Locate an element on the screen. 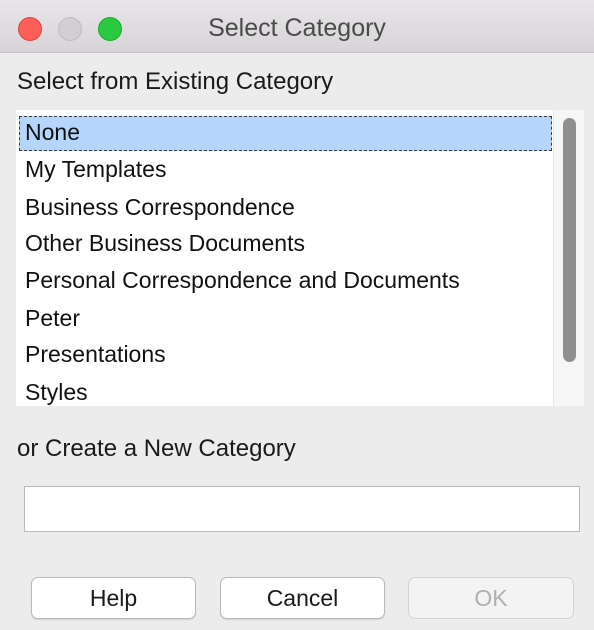 The image size is (594, 630). new-category-label: or Create a New Category is located at coordinates (156, 448).